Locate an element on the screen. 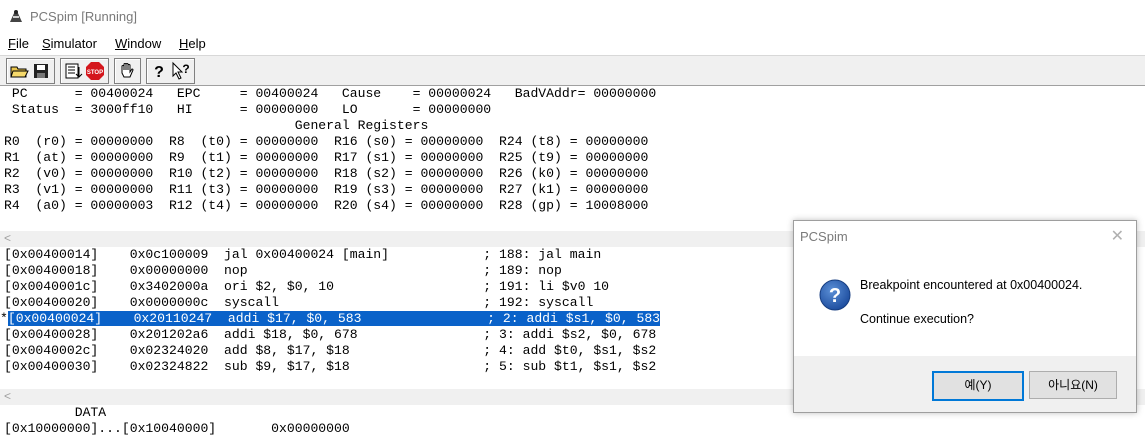  toolbar-break-group is located at coordinates (127, 71).